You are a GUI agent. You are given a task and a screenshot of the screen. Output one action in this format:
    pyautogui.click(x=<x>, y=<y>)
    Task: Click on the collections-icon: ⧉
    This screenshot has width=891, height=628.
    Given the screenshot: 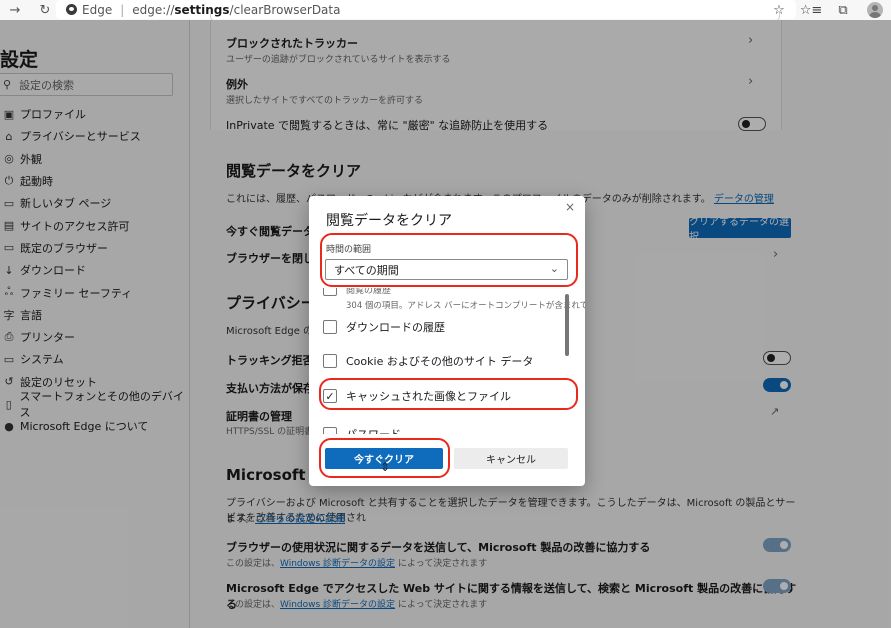 What is the action you would take?
    pyautogui.click(x=843, y=10)
    